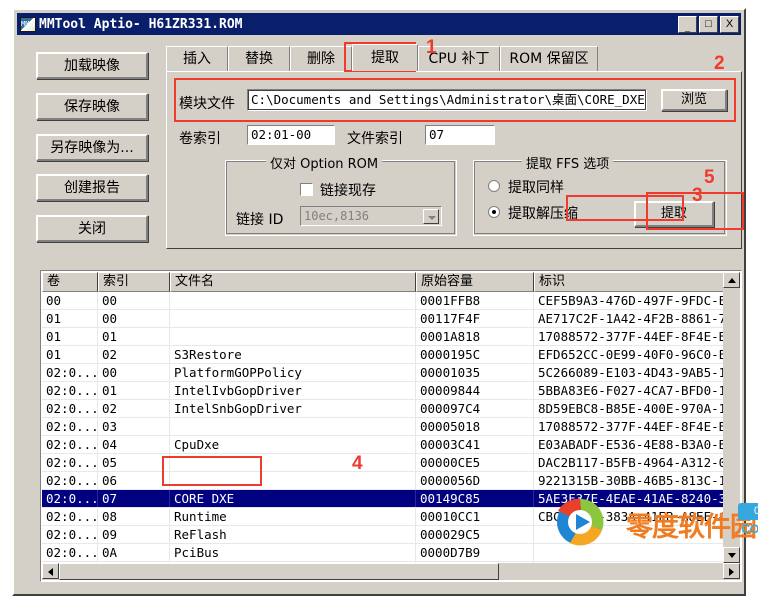 This screenshot has width=758, height=608. Describe the element at coordinates (694, 100) in the screenshot. I see `browse-button: 浏览` at that location.